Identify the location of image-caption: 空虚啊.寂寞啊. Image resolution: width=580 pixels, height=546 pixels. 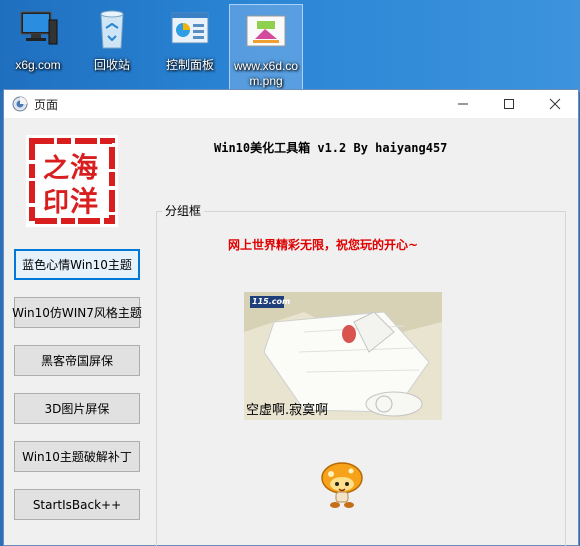
(287, 410).